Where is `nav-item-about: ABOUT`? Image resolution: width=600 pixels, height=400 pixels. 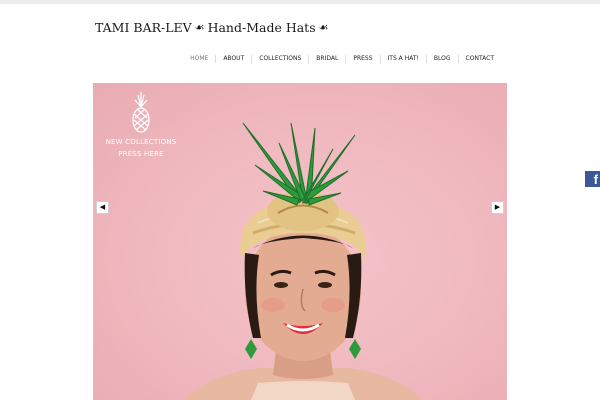 nav-item-about: ABOUT is located at coordinates (233, 59).